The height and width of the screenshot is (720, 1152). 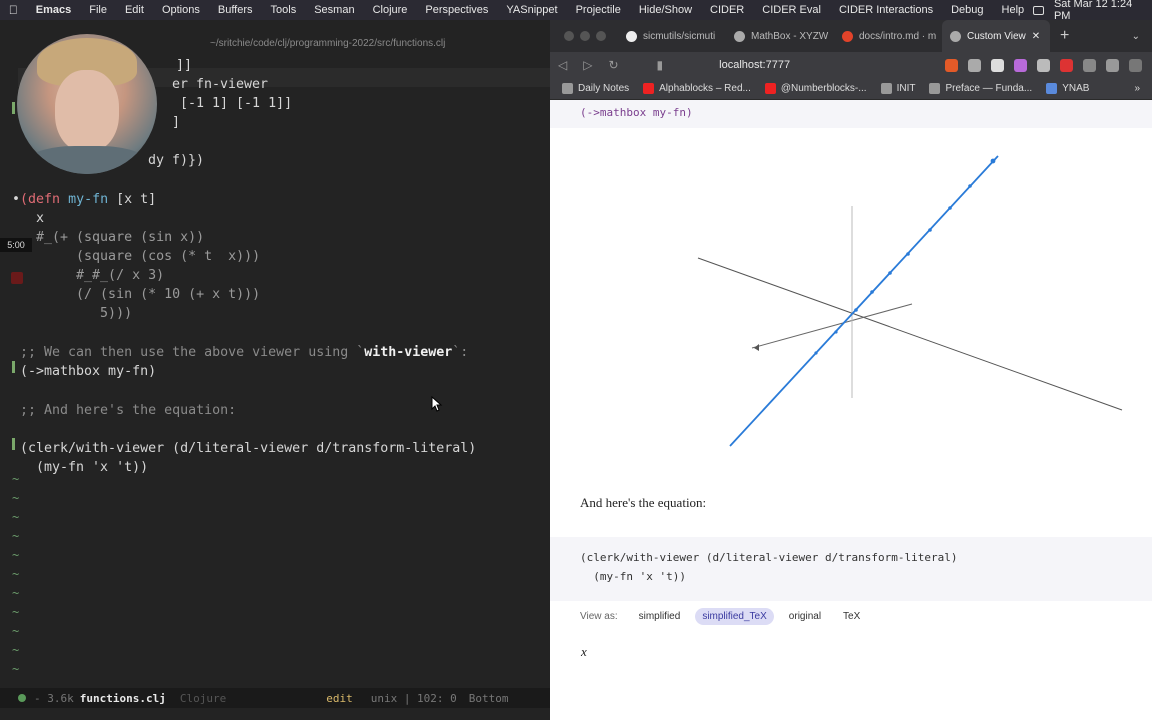 I want to click on menu-icon, so click(x=1135, y=65).